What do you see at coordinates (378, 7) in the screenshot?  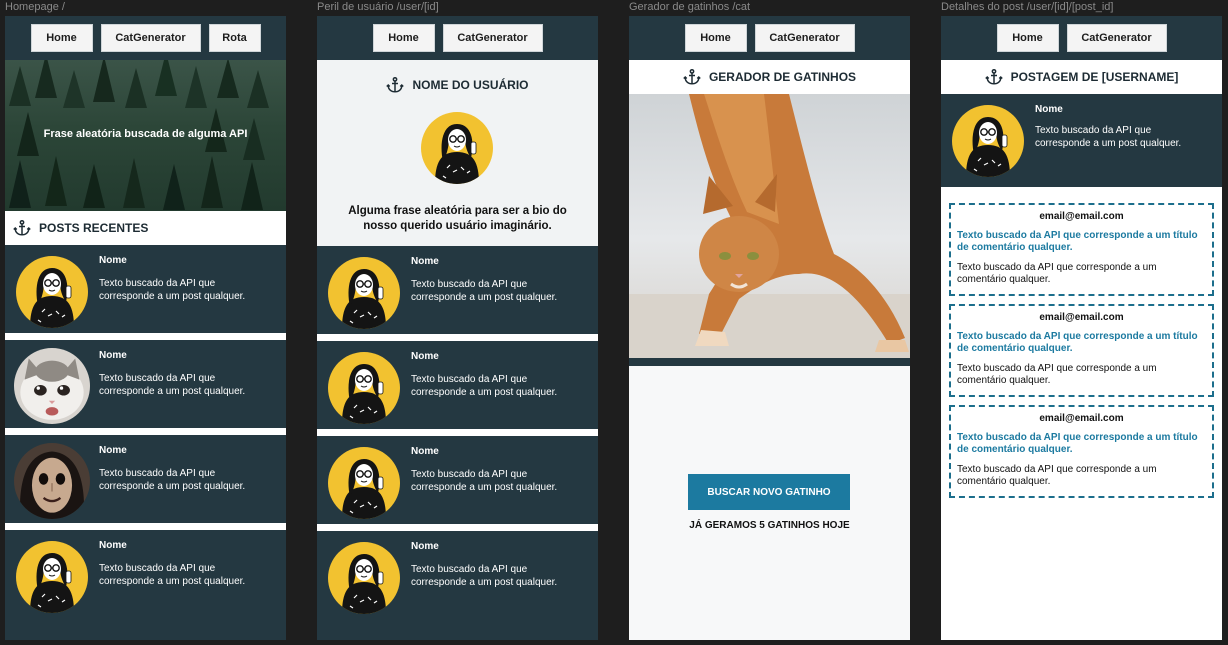 I see `frame-label-profile: Peril de usuário /user/[id]` at bounding box center [378, 7].